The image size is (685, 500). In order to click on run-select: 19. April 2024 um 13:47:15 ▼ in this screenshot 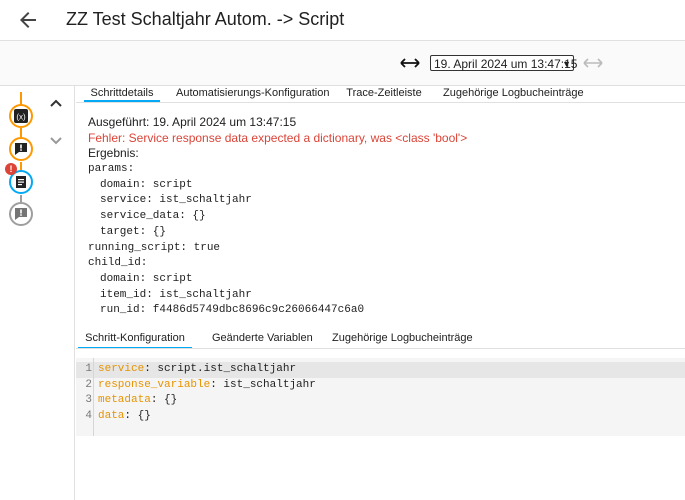, I will do `click(504, 63)`.